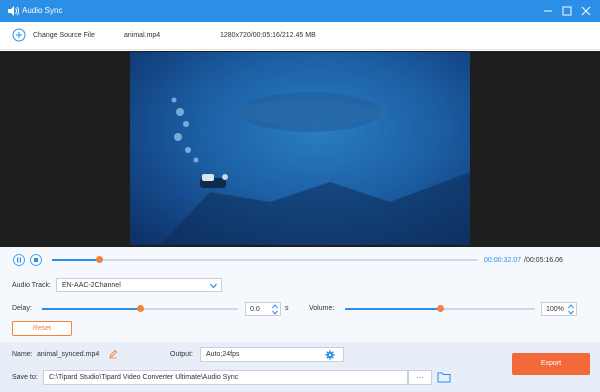 The height and width of the screenshot is (392, 600). I want to click on source-file-info: 1280x720/00:05:16/212.45 MB, so click(268, 35).